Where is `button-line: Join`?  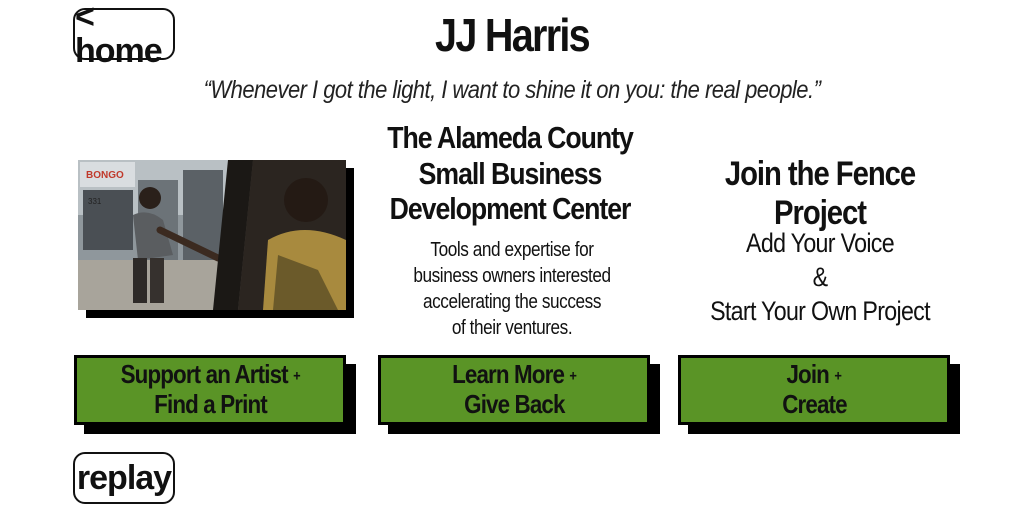 button-line: Join is located at coordinates (808, 374).